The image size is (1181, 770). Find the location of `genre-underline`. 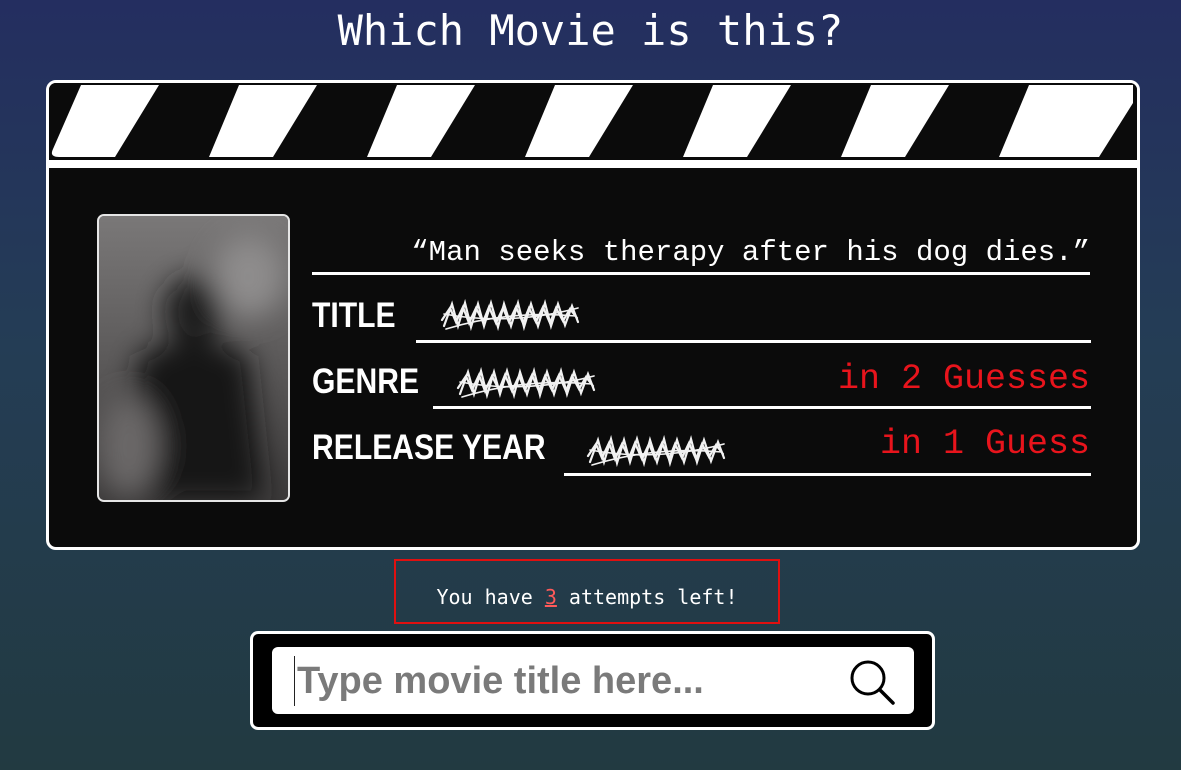

genre-underline is located at coordinates (762, 407).